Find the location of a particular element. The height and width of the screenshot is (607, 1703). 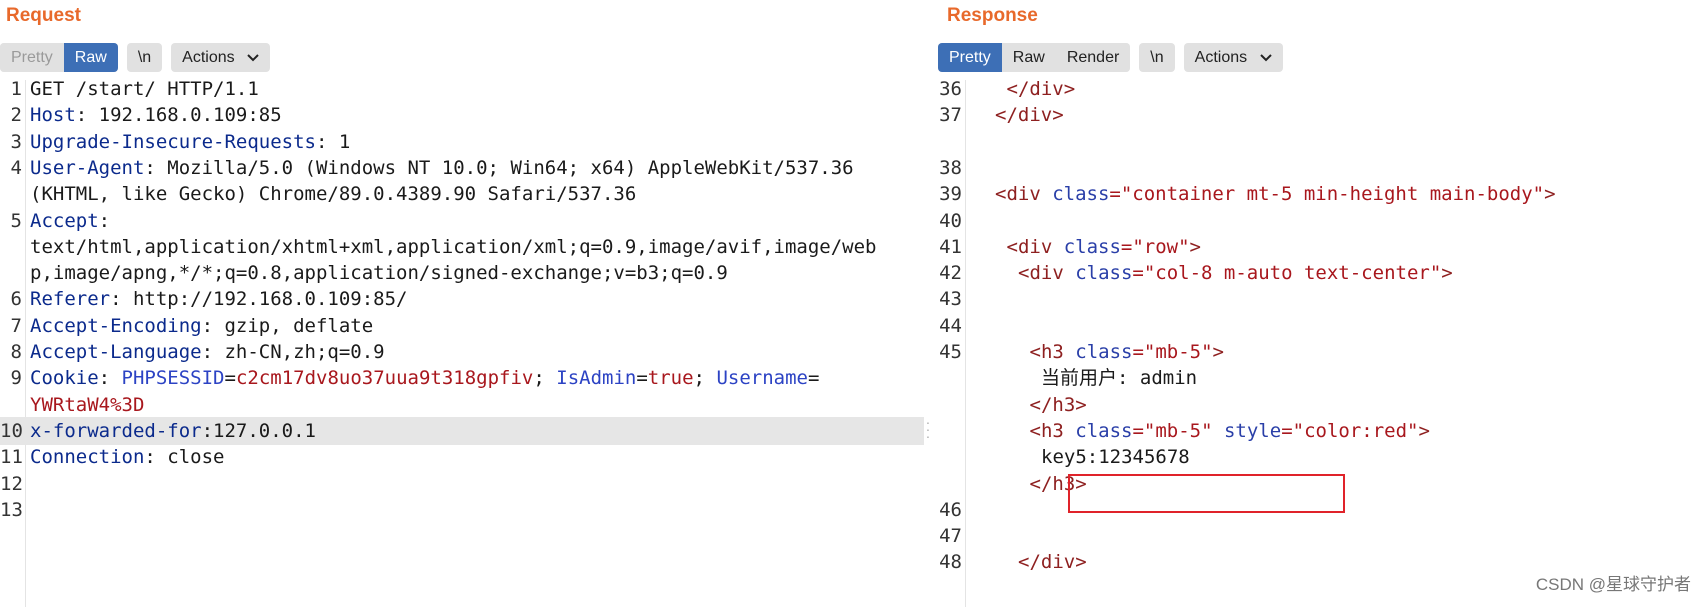

code-token: : 1 is located at coordinates (333, 141).